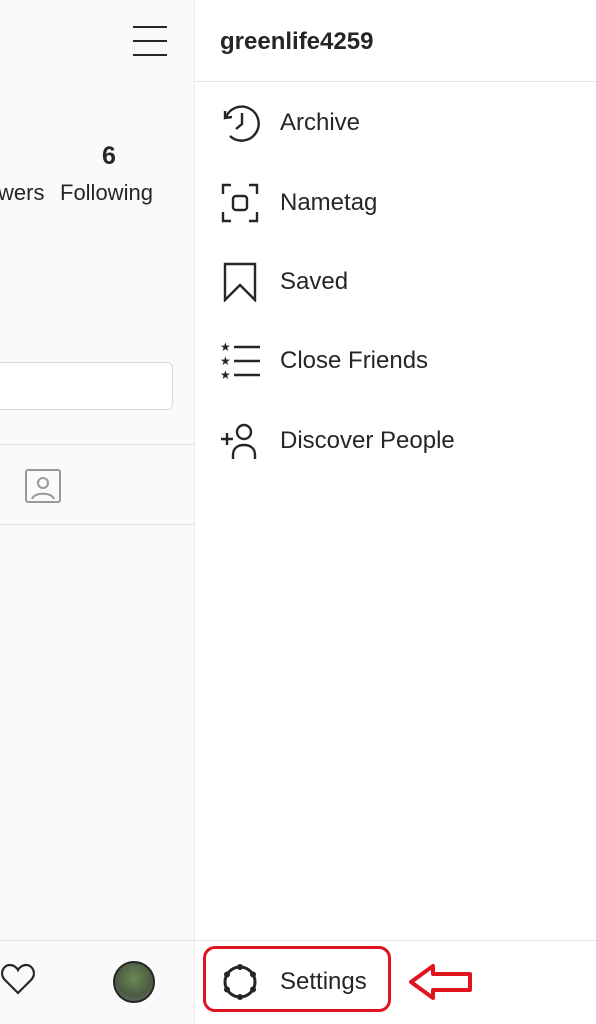  I want to click on menu-item-archive: Archive, so click(405, 123).